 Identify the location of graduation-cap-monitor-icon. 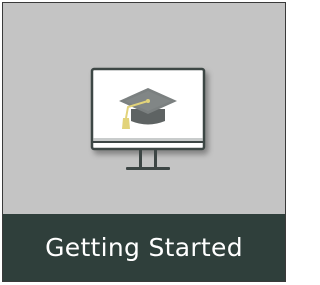
(148, 118).